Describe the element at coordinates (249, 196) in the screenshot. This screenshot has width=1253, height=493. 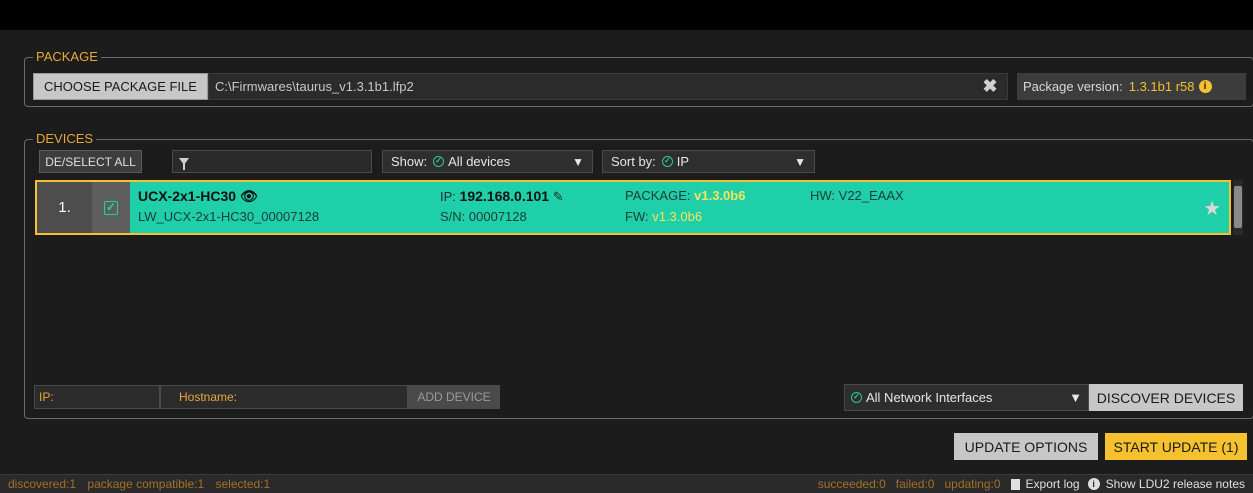
I see `eye-icon: 👁` at that location.